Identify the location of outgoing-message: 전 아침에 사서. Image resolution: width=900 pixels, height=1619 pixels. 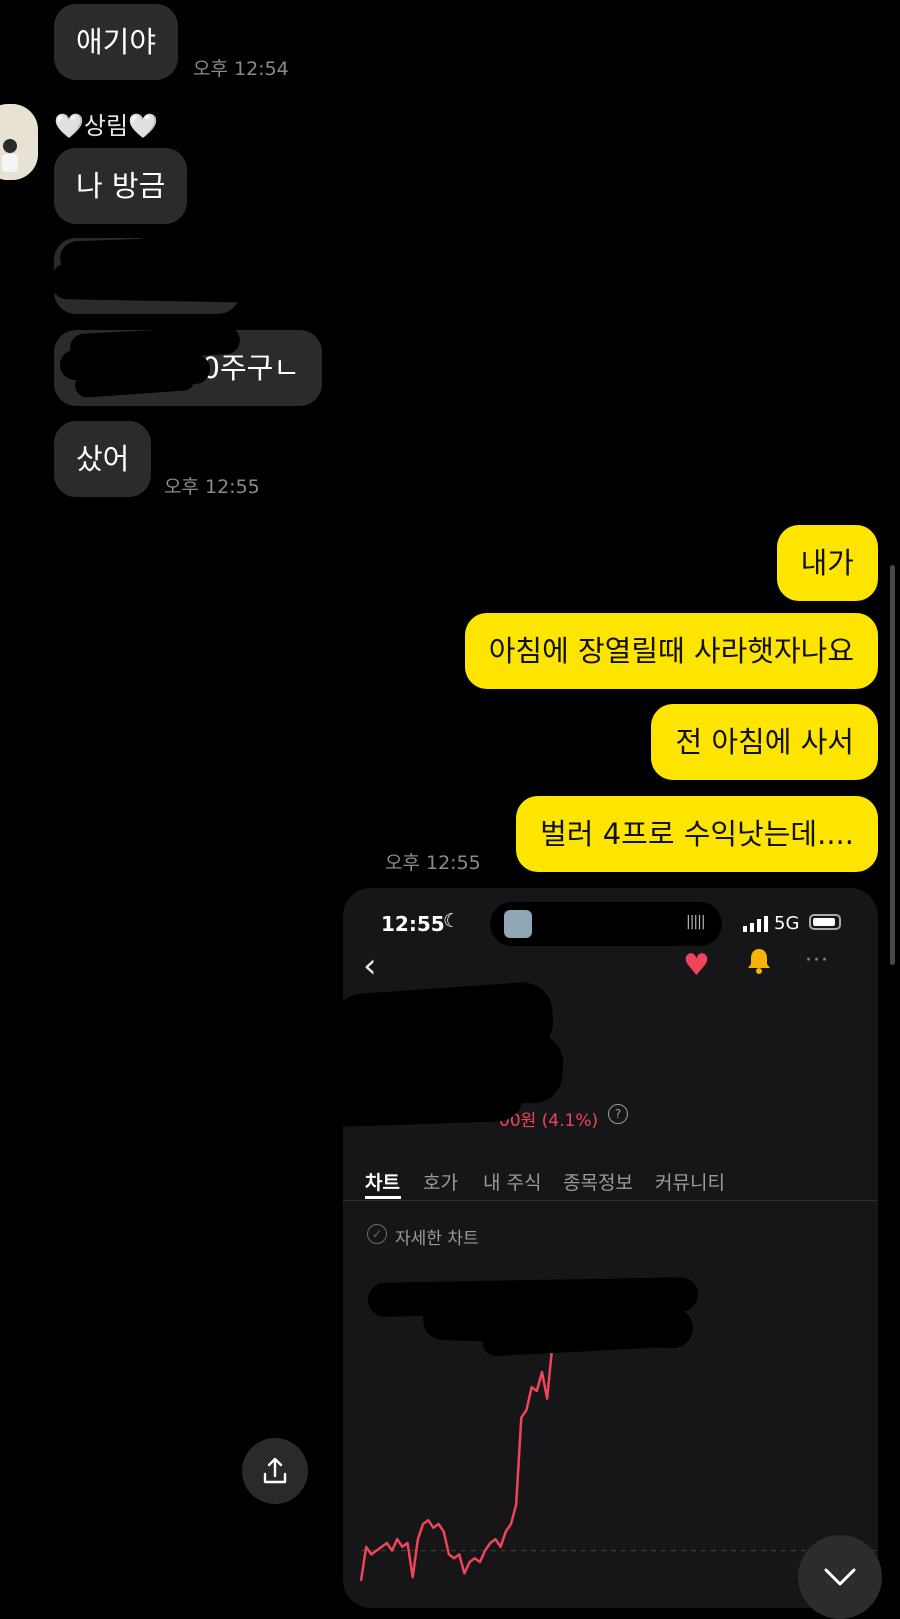
(764, 742).